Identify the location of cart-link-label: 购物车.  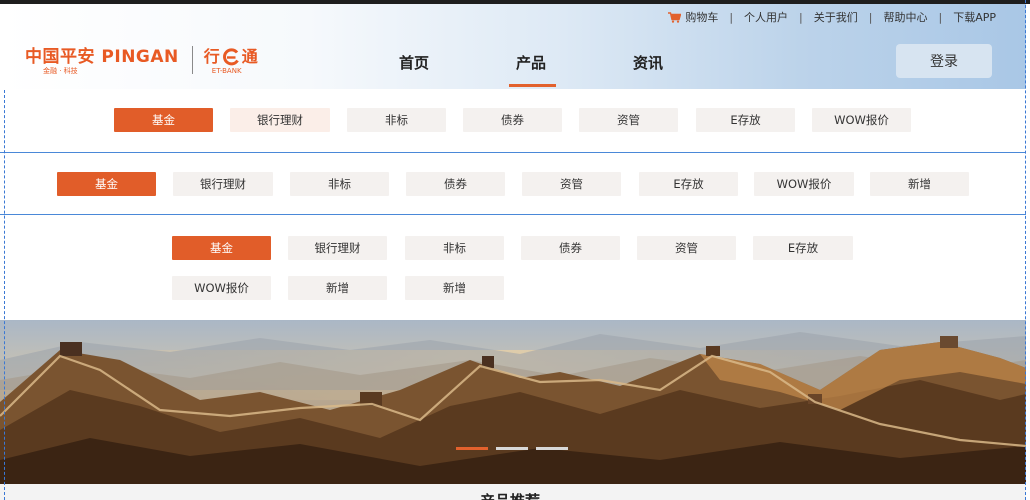
(702, 17).